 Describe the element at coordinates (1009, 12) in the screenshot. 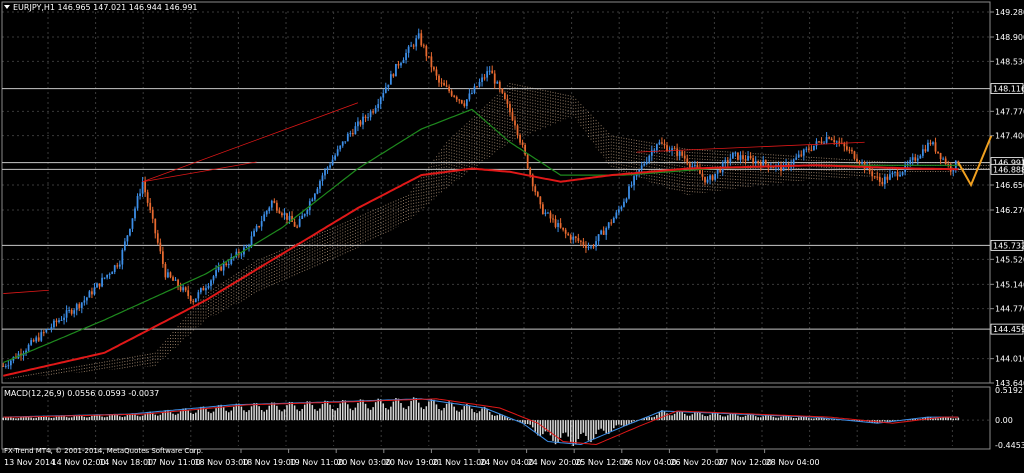

I see `price-axis-label: 149.280` at that location.